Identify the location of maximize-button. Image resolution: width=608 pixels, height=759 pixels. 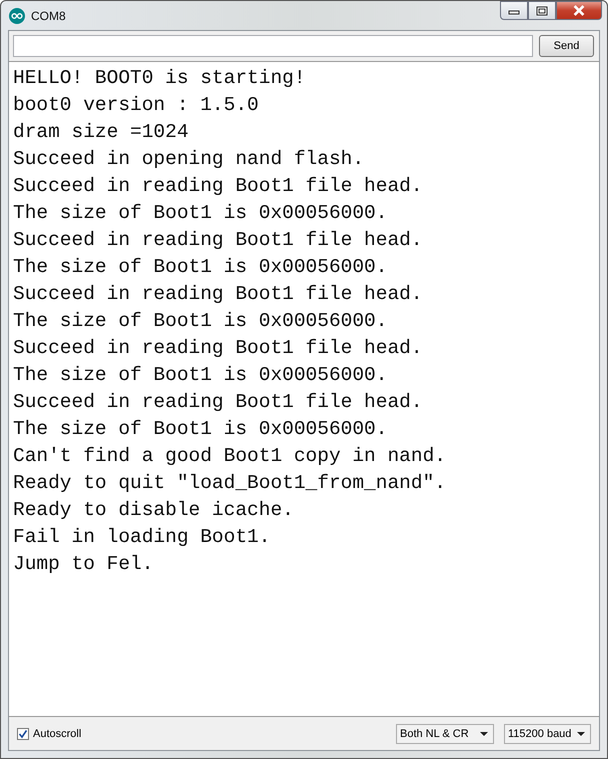
(542, 10).